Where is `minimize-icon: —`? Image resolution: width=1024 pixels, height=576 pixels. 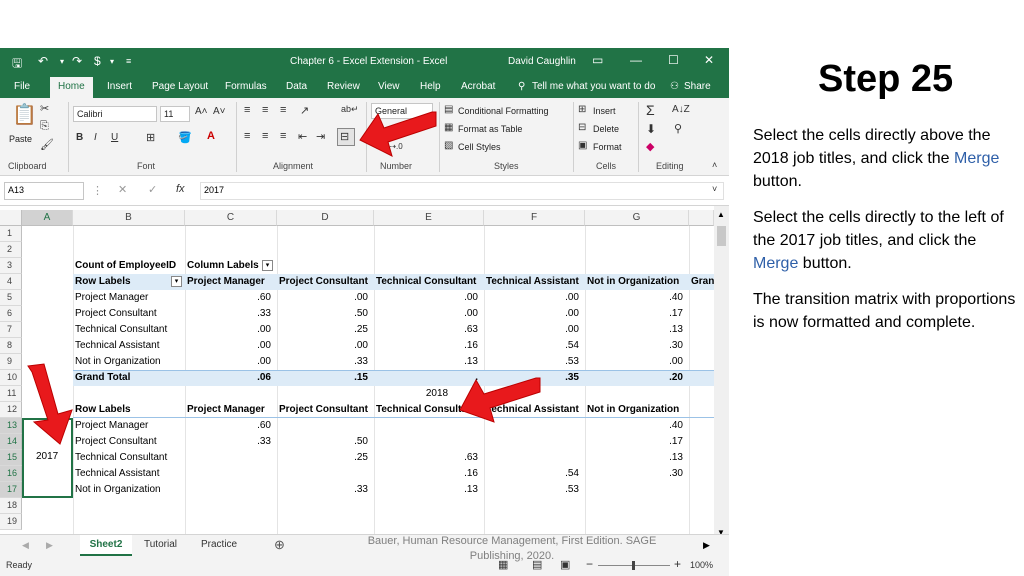
minimize-icon: — is located at coordinates (636, 60).